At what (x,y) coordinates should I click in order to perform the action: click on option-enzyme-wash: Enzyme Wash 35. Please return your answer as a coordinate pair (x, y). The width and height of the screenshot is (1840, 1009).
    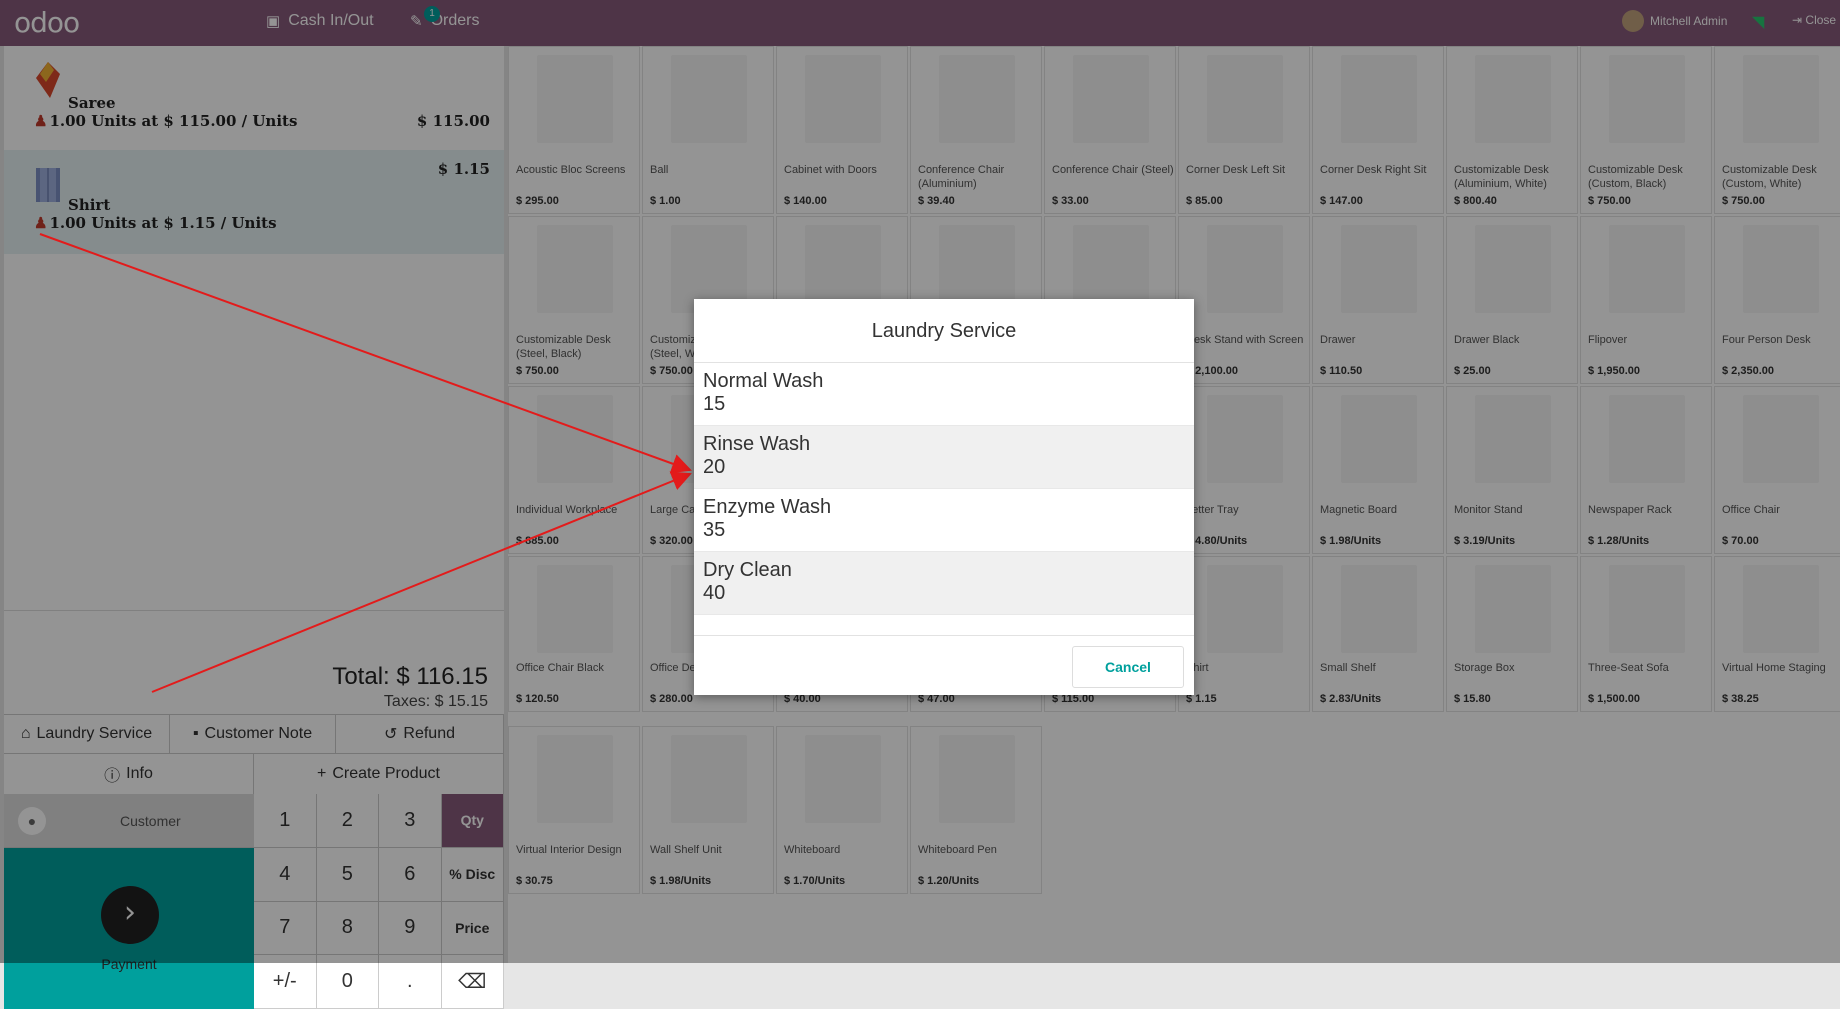
    Looking at the image, I should click on (944, 520).